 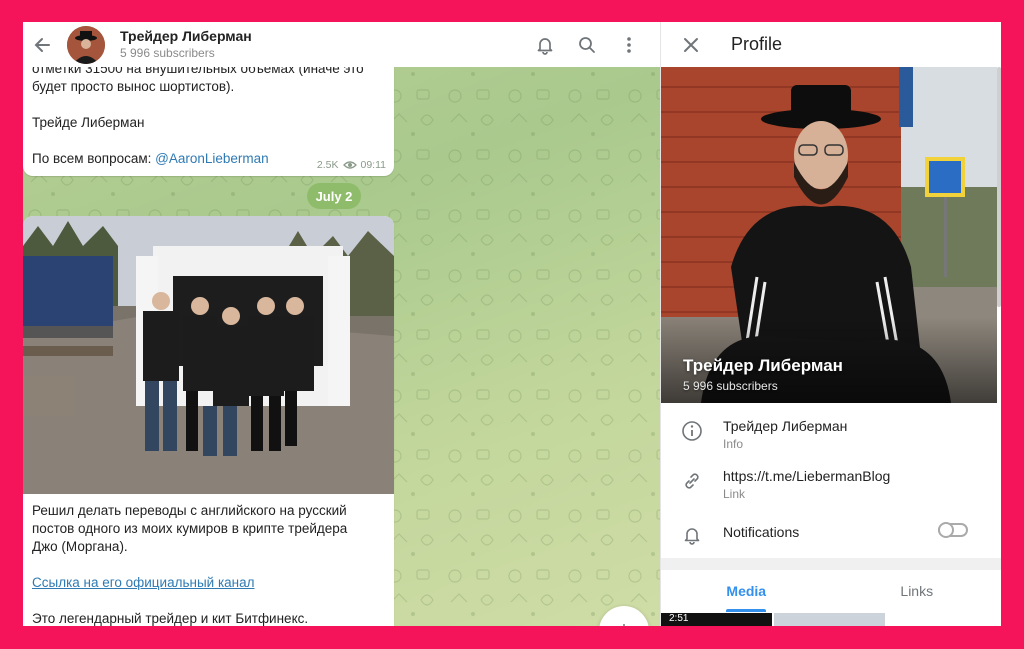 I want to click on message-time: 09:11, so click(x=373, y=165).